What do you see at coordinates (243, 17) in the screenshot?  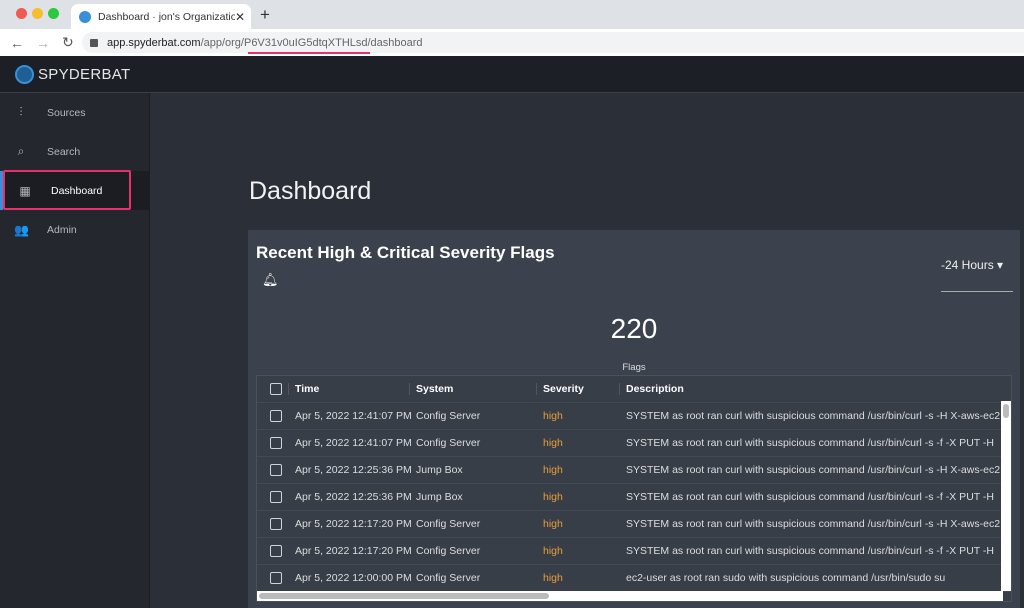 I see `close-tab-icon: ✕` at bounding box center [243, 17].